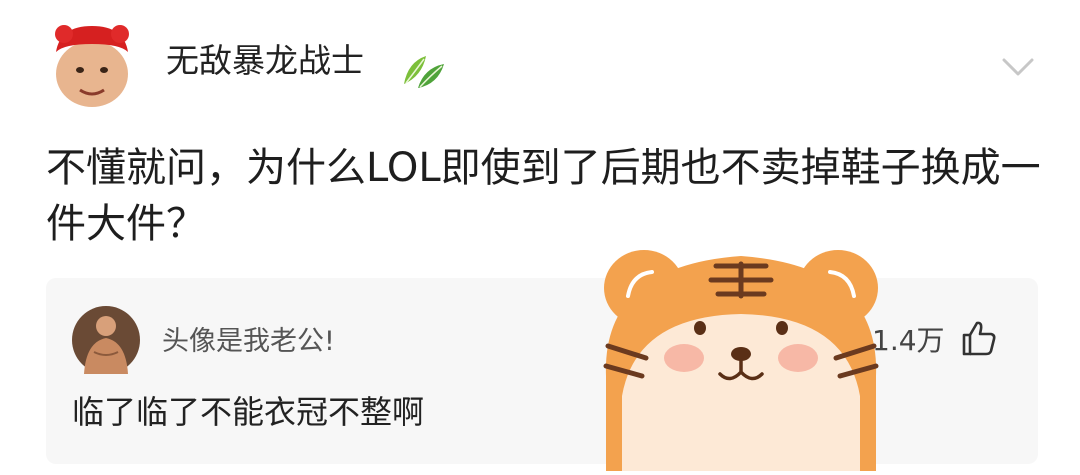 This screenshot has width=1080, height=475. What do you see at coordinates (106, 340) in the screenshot?
I see `commenter-avatar` at bounding box center [106, 340].